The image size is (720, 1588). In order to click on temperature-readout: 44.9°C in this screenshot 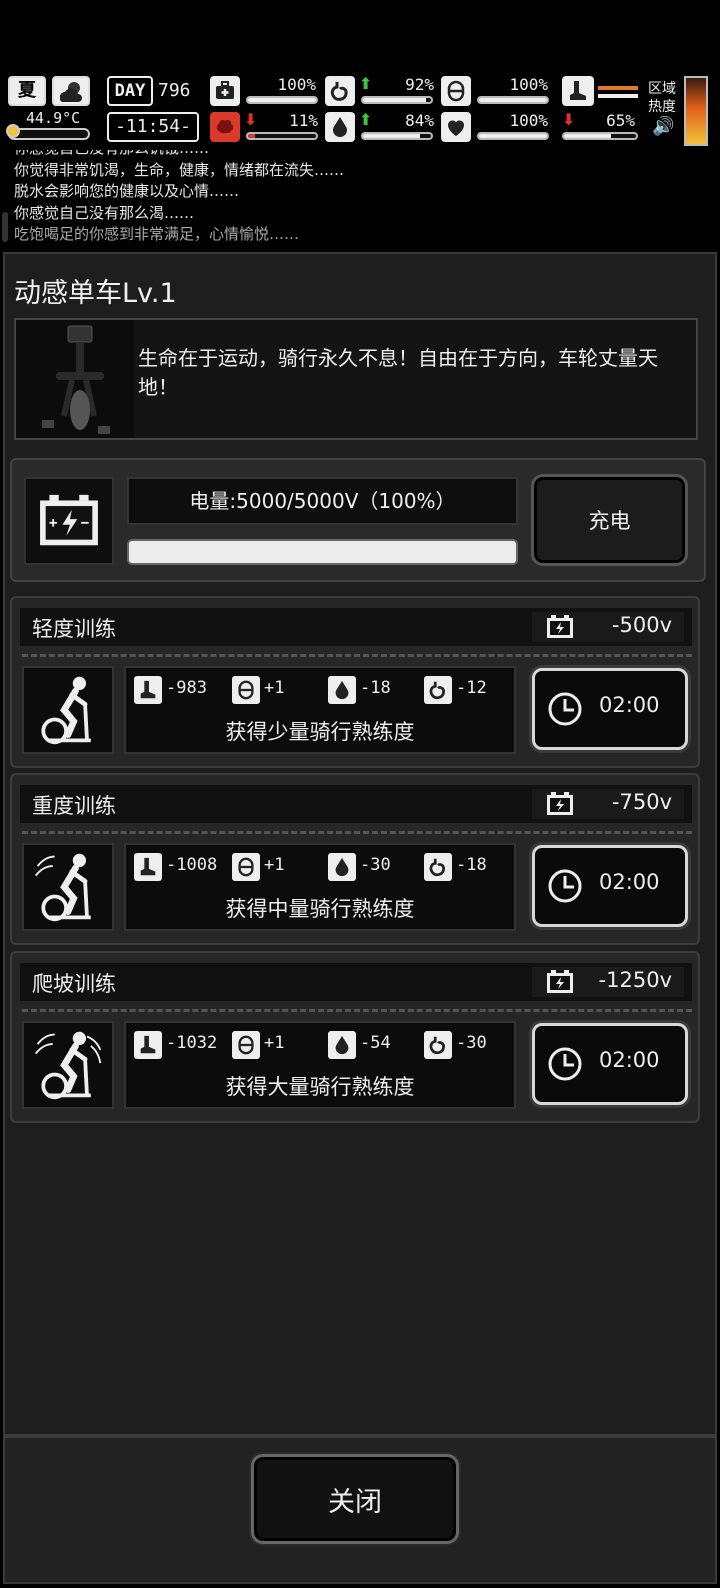, I will do `click(53, 118)`.